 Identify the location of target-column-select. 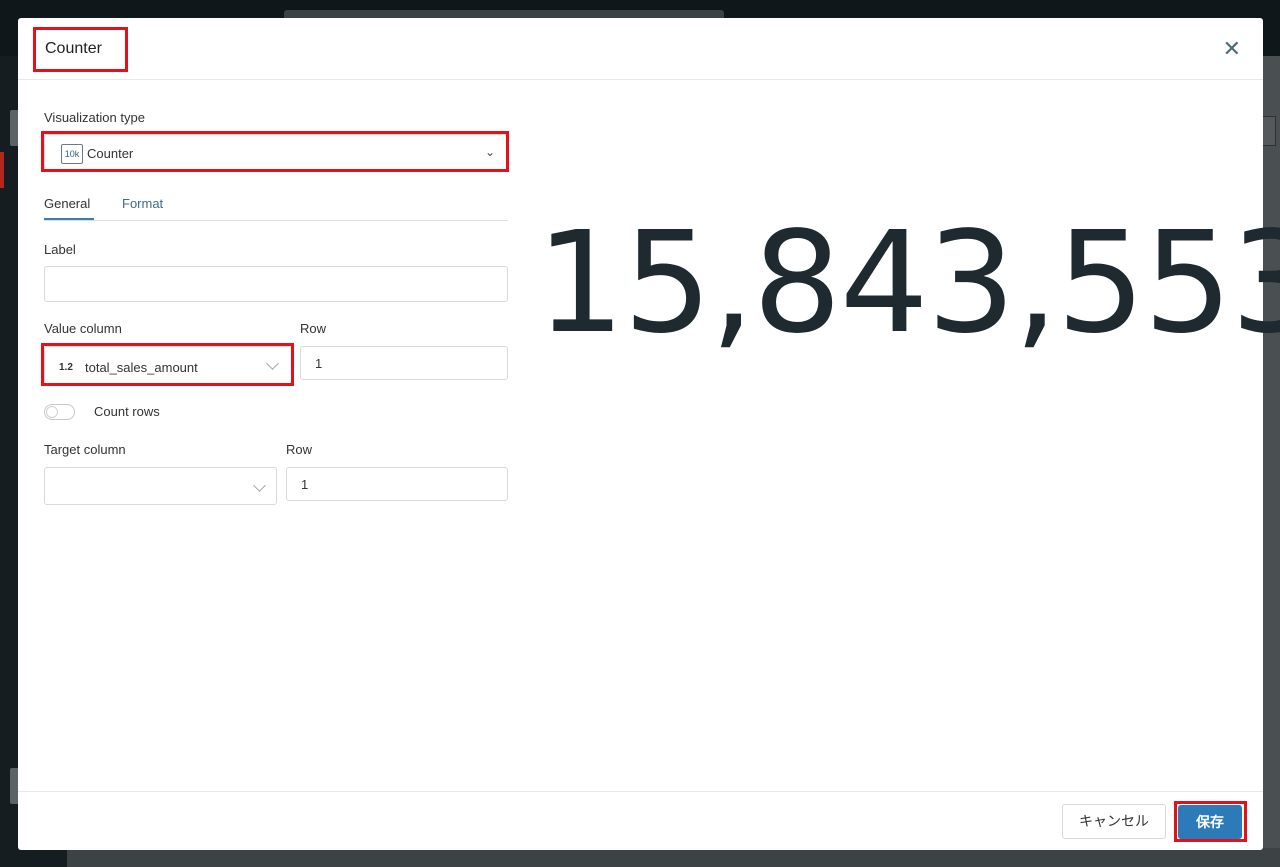
(160, 486).